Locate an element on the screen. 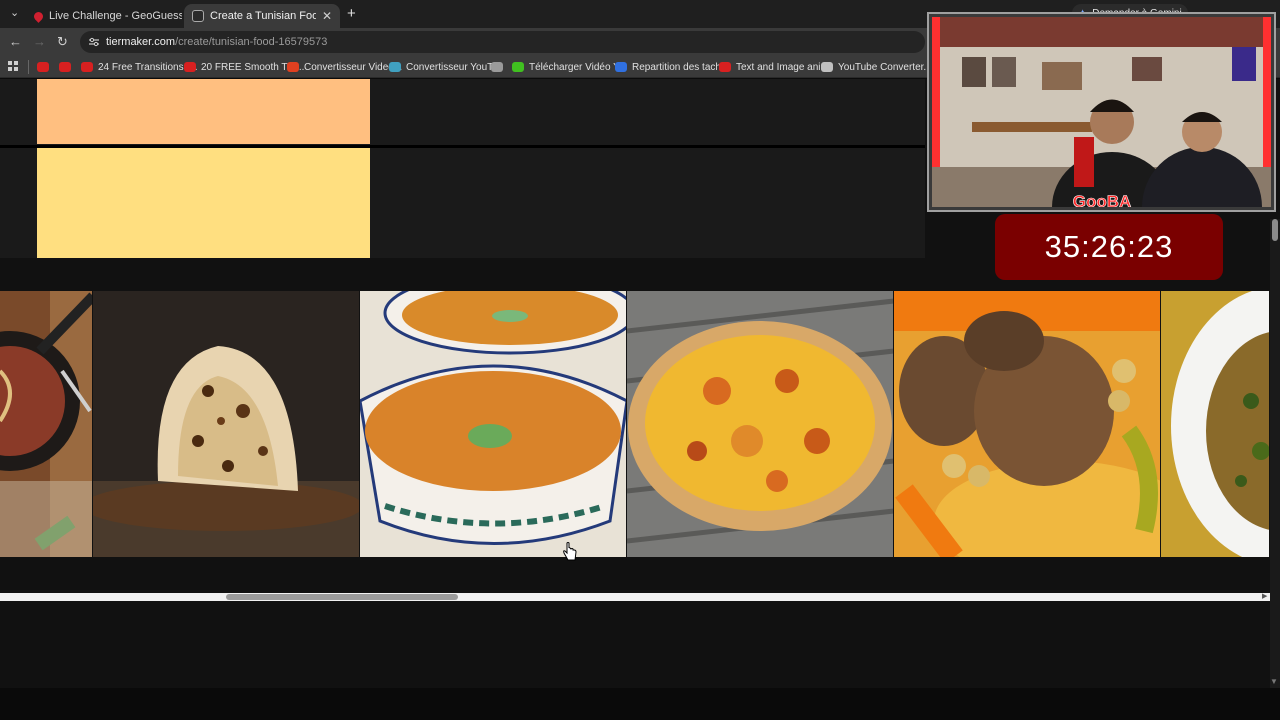 This screenshot has width=1280, height=720. vertical-scrollbar is located at coordinates (1275, 455).